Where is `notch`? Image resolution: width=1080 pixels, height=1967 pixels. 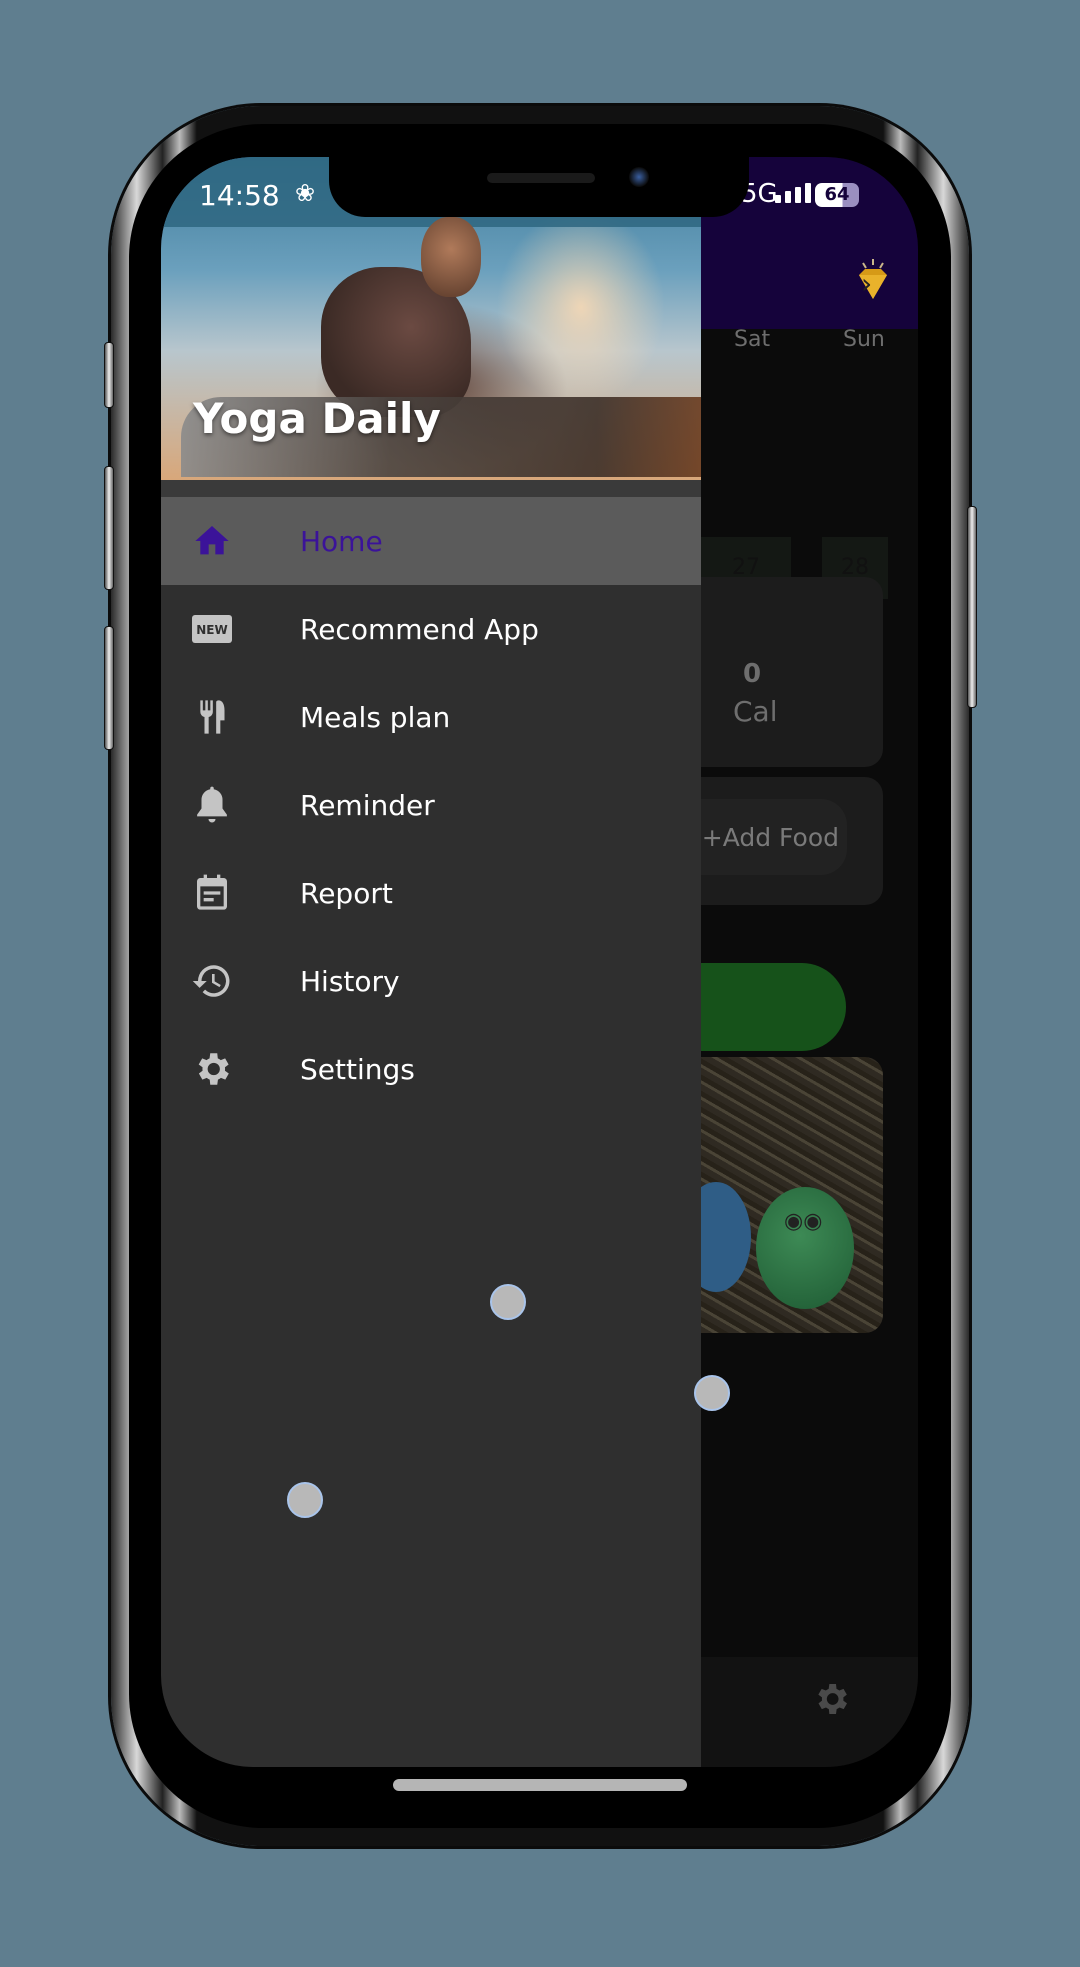 notch is located at coordinates (539, 187).